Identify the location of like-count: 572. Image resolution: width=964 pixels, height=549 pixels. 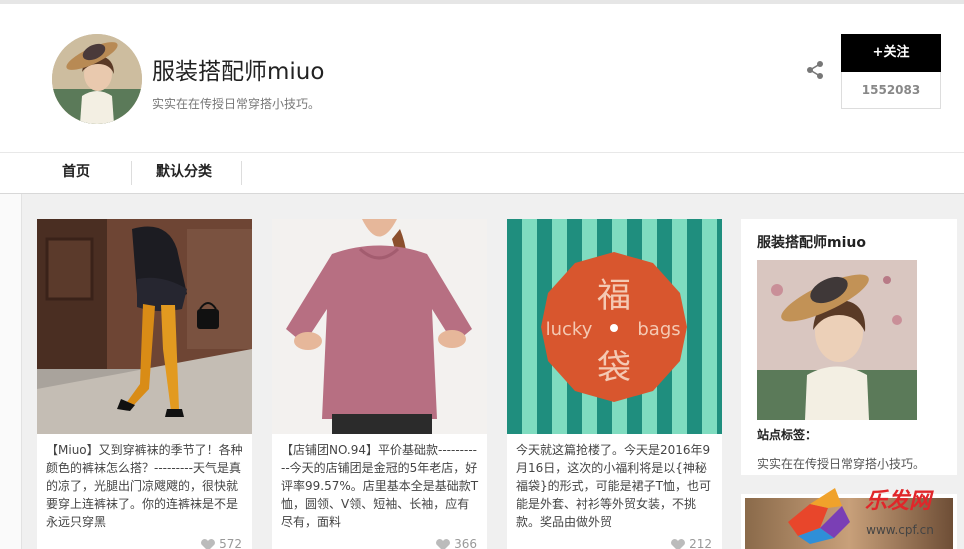
(221, 543).